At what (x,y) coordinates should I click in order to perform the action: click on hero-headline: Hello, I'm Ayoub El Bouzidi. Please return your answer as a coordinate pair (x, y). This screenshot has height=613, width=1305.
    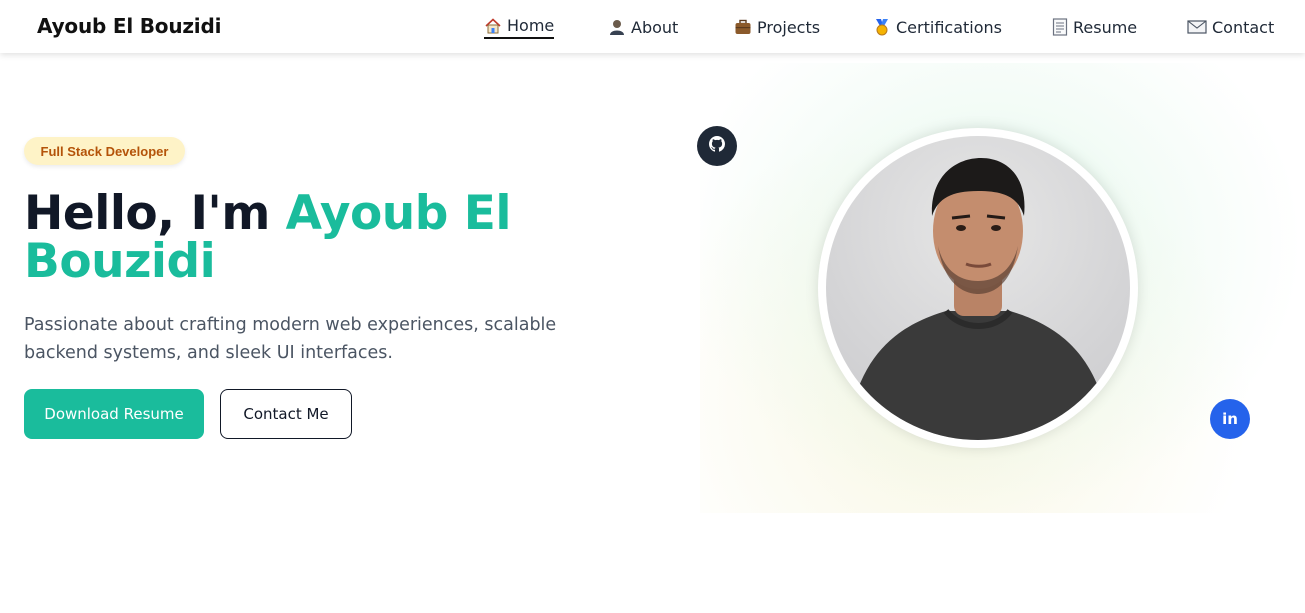
    Looking at the image, I should click on (304, 238).